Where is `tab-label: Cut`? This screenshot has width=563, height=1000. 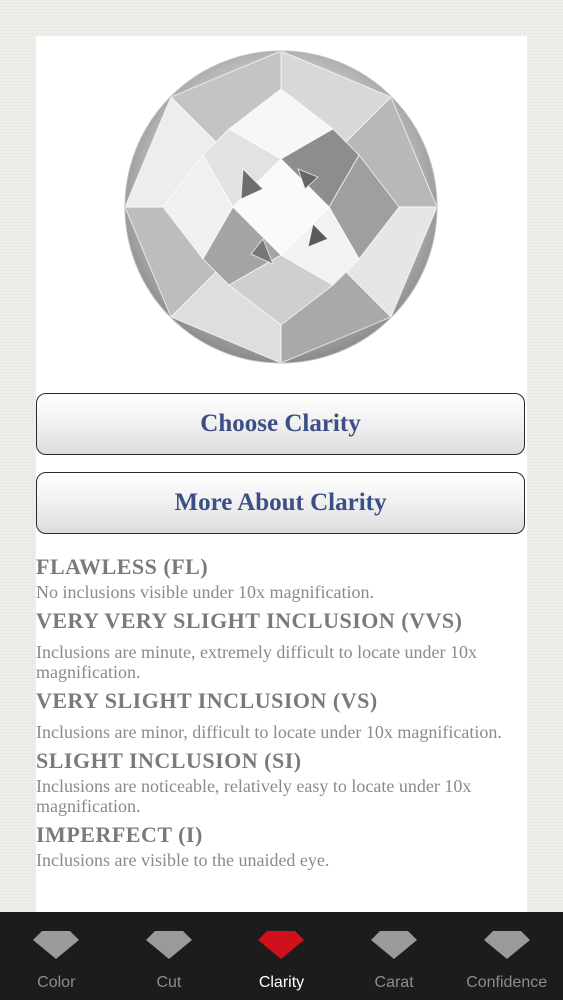 tab-label: Cut is located at coordinates (169, 982).